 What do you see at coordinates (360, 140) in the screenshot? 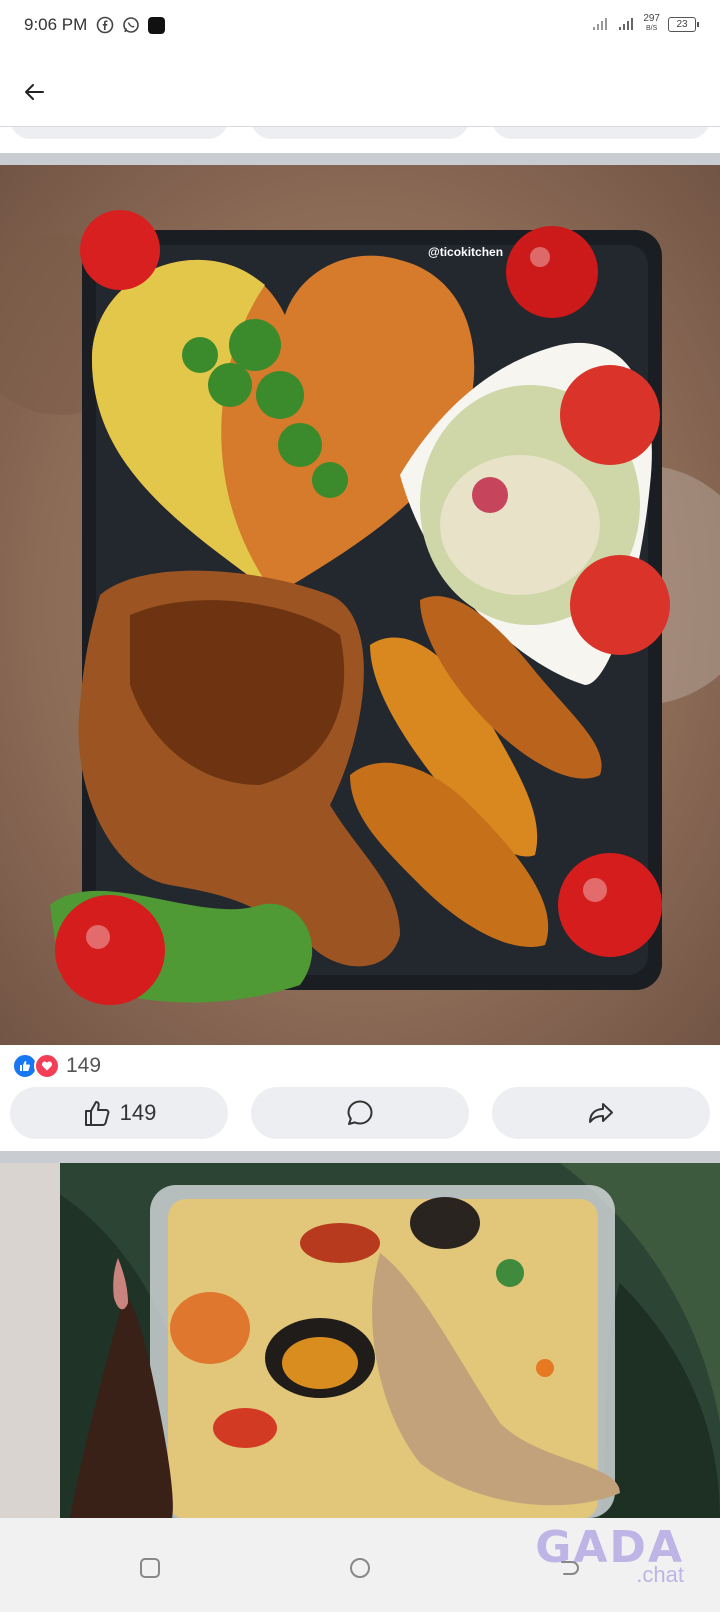
I see `previous-post-actions` at bounding box center [360, 140].